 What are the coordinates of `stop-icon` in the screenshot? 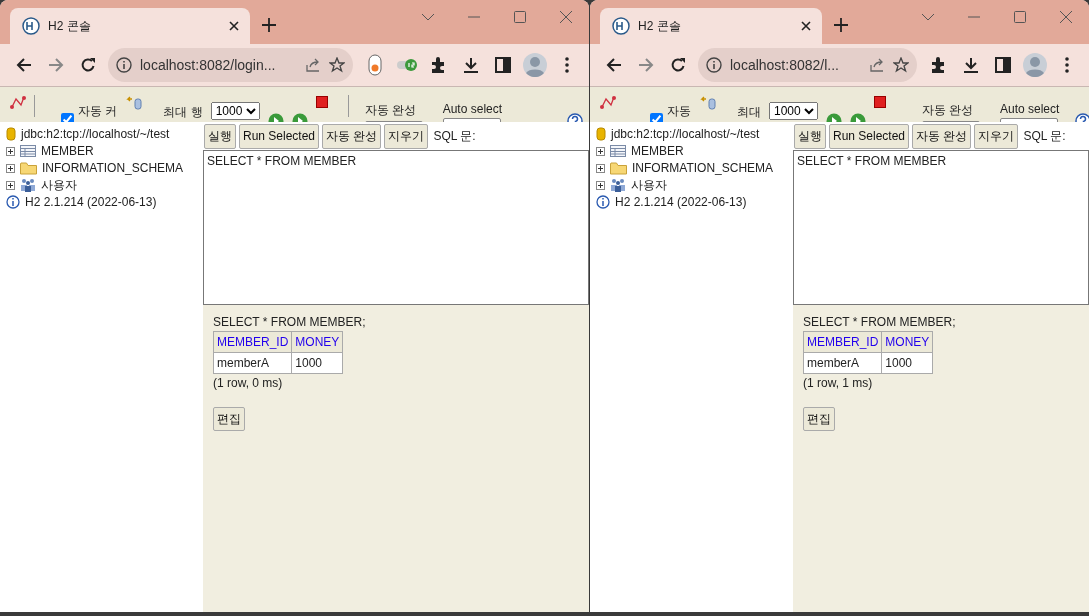 It's located at (321, 102).